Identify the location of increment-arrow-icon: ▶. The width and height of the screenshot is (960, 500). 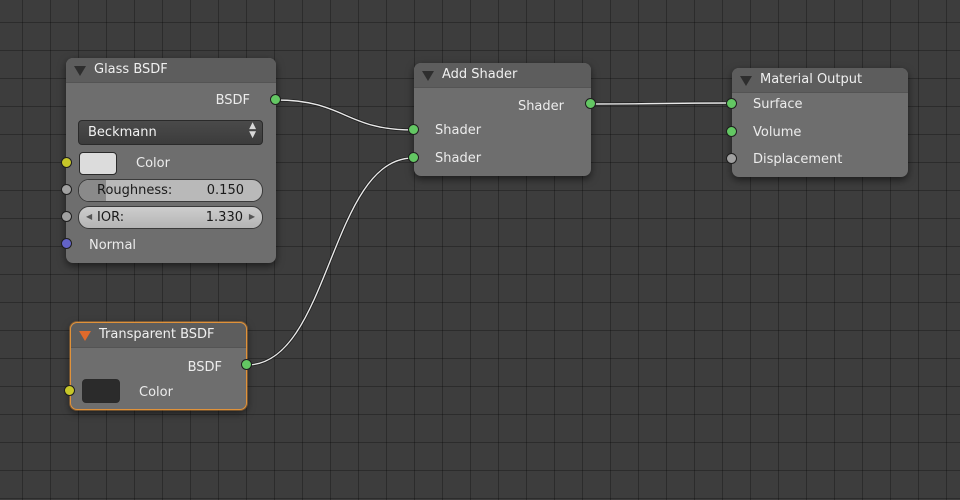
(252, 216).